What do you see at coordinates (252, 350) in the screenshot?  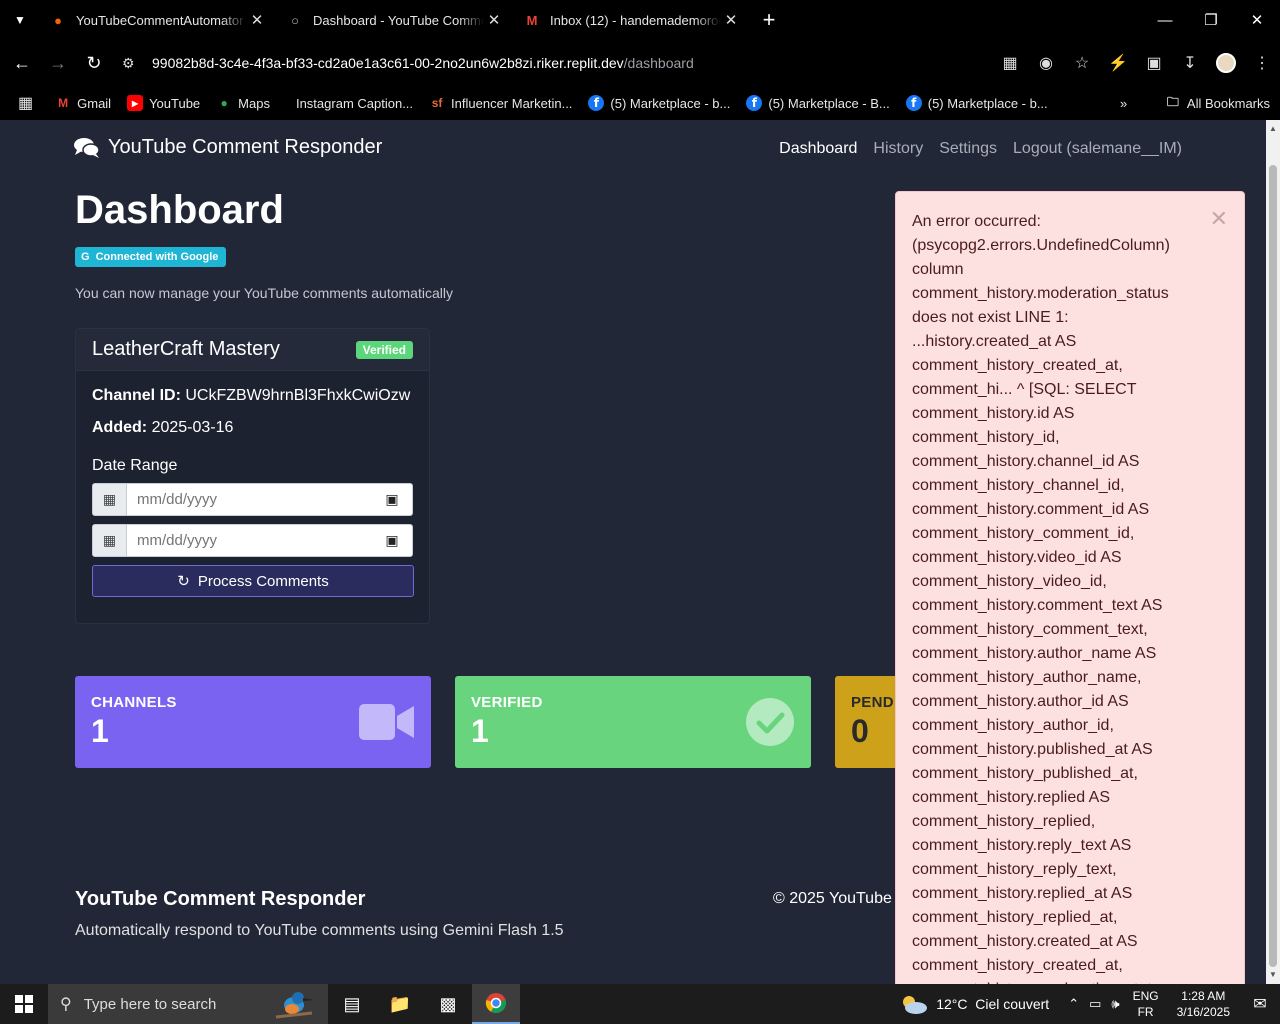 I see `channel-card-header: LeatherCraft Mastery Verified` at bounding box center [252, 350].